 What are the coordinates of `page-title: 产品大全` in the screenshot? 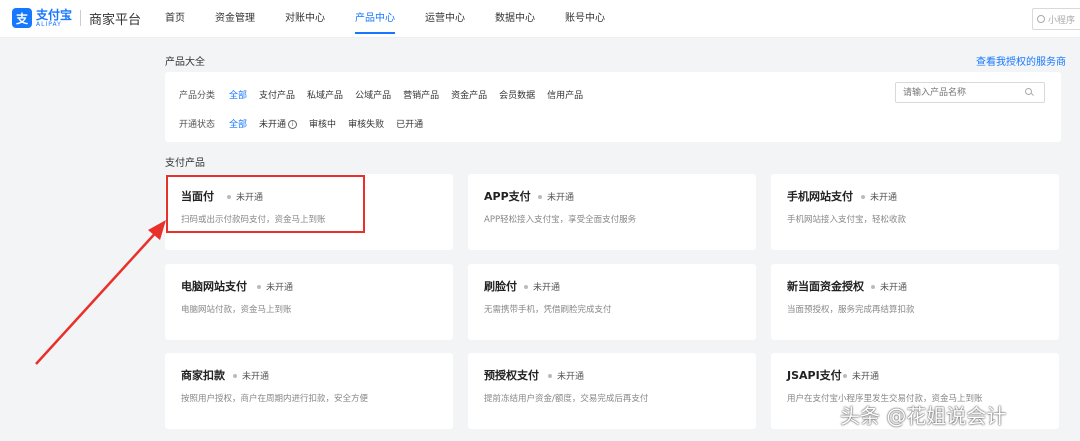 It's located at (185, 62).